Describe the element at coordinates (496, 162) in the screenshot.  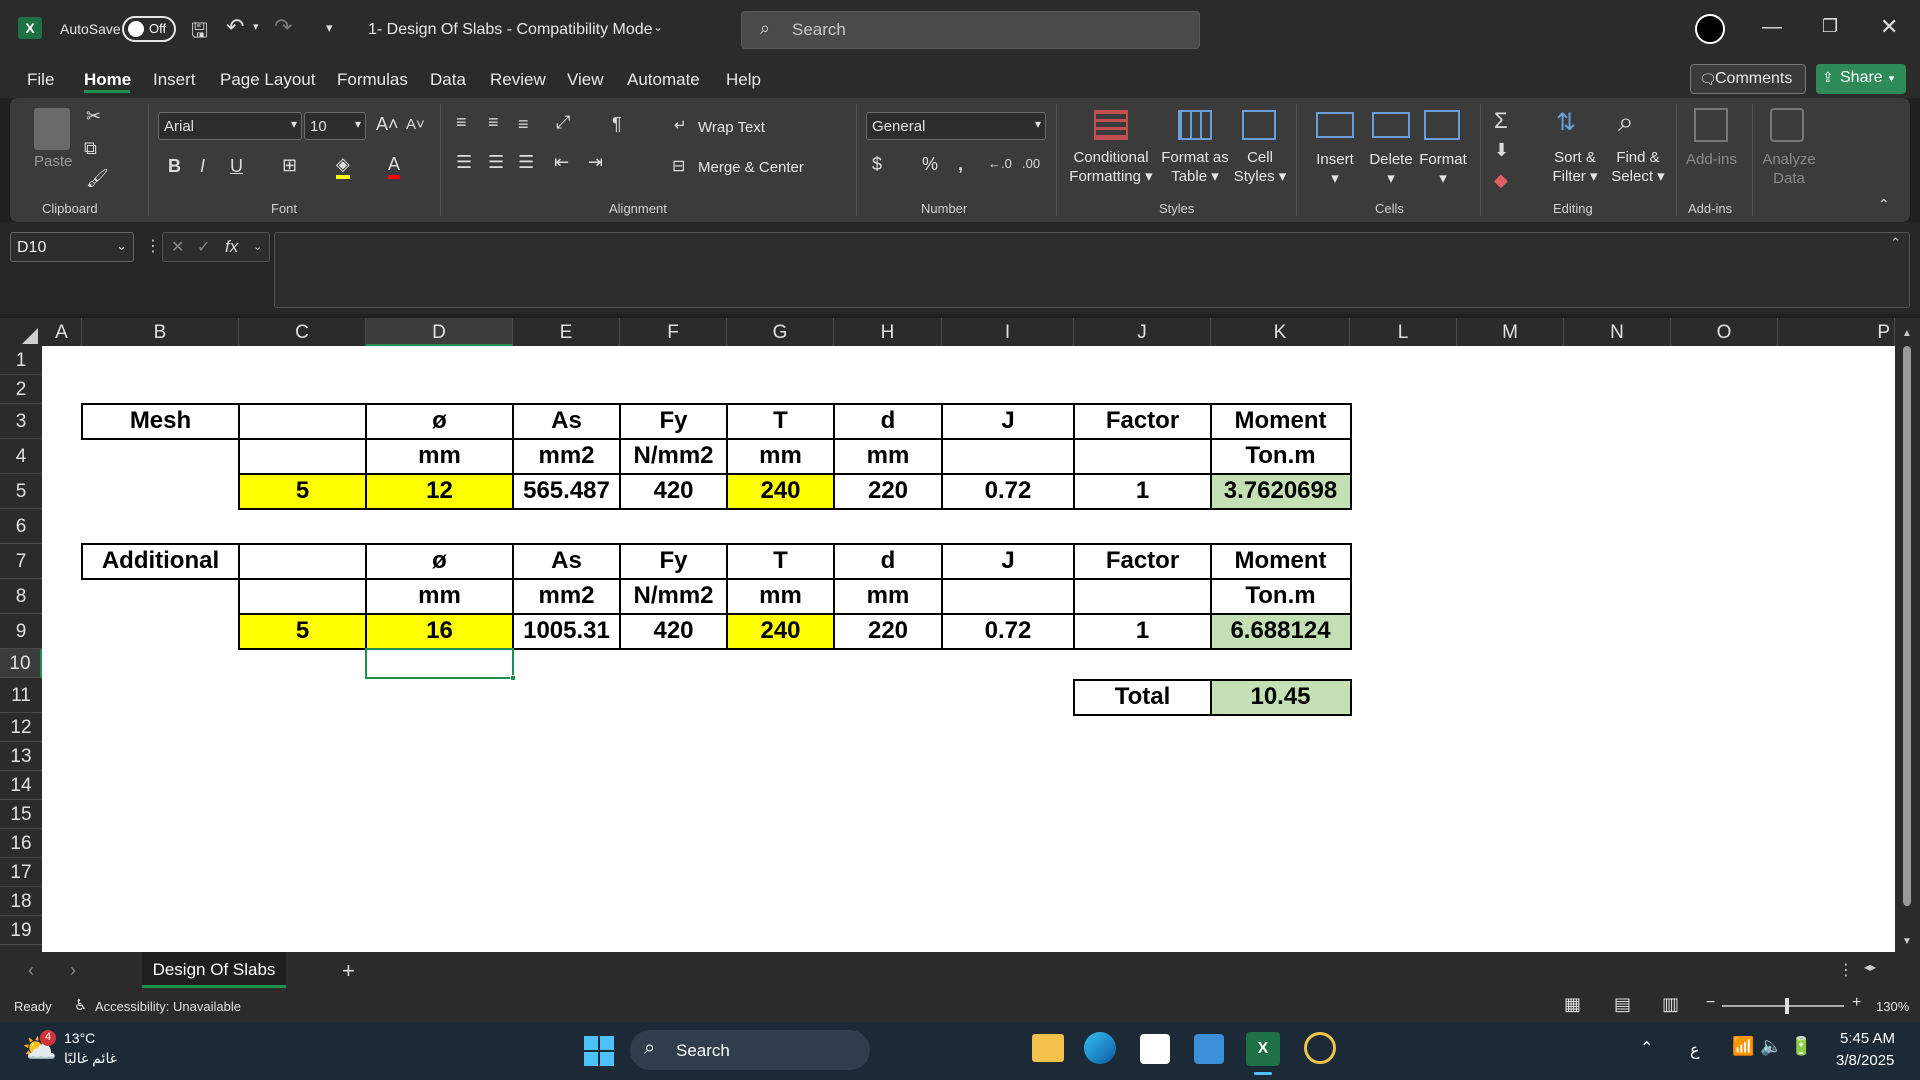
I see `align-center-icon: ☰` at that location.